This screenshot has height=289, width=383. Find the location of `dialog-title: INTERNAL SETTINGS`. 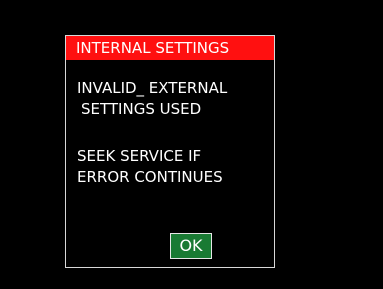

dialog-title: INTERNAL SETTINGS is located at coordinates (170, 48).